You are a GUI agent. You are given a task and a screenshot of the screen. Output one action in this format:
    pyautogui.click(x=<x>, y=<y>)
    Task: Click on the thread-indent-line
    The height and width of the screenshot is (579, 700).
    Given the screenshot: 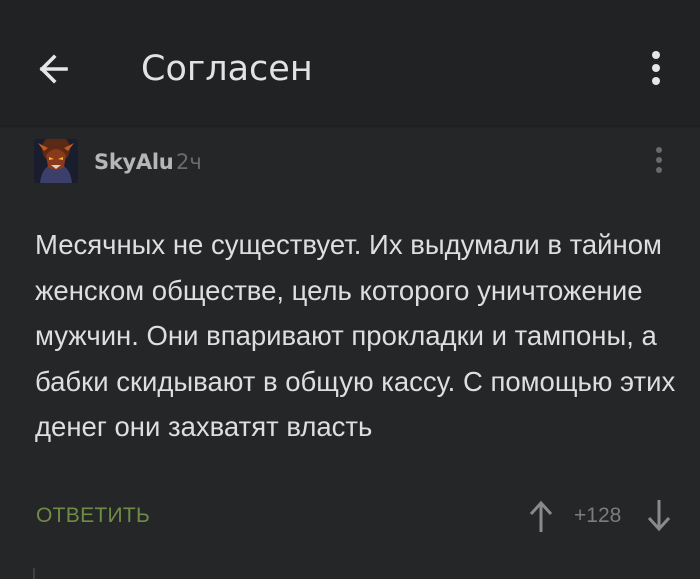 What is the action you would take?
    pyautogui.click(x=34, y=573)
    